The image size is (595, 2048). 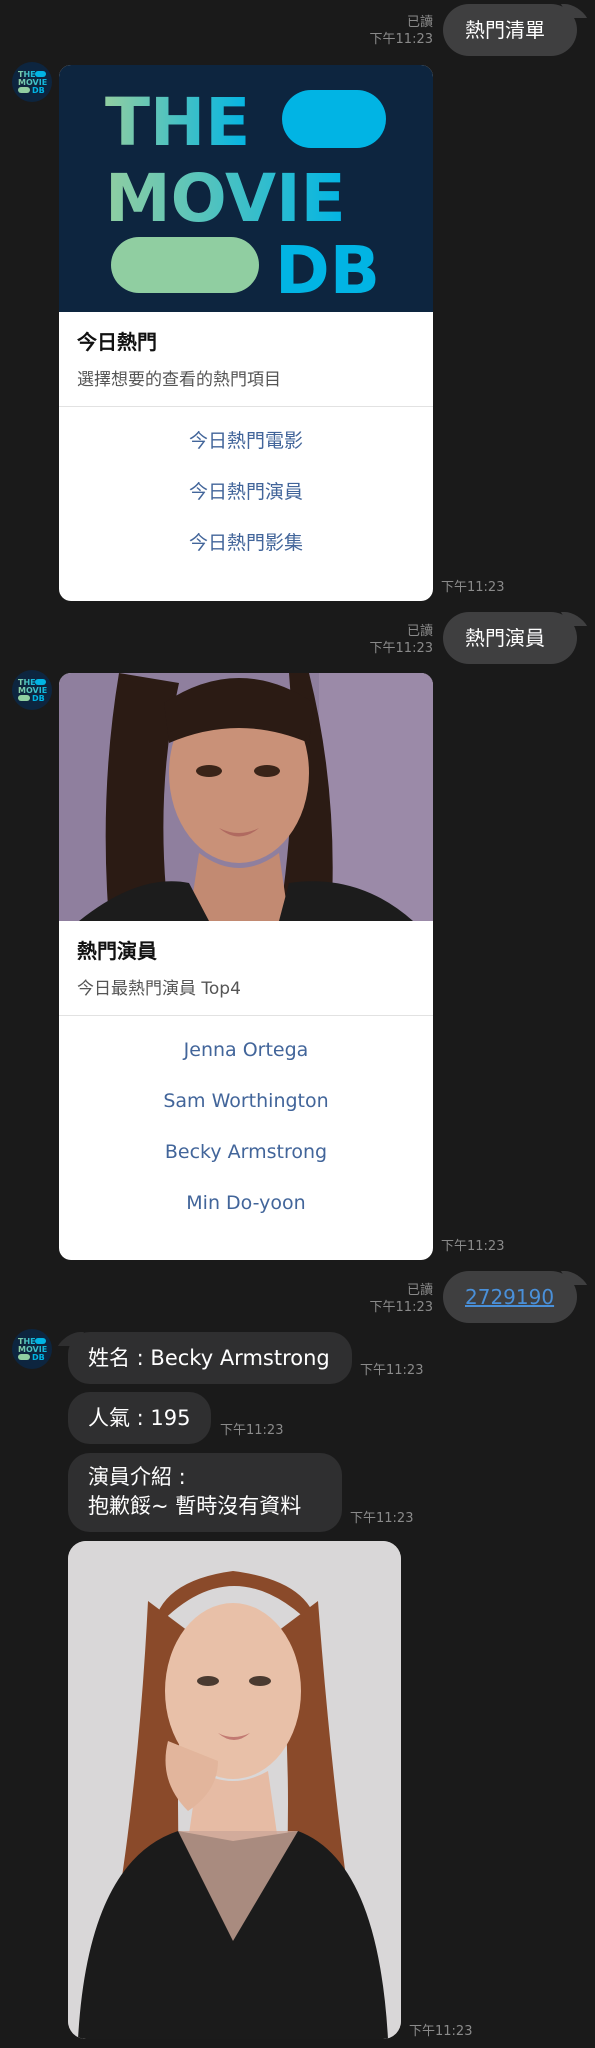 I want to click on actor-photo-message, so click(x=234, y=1790).